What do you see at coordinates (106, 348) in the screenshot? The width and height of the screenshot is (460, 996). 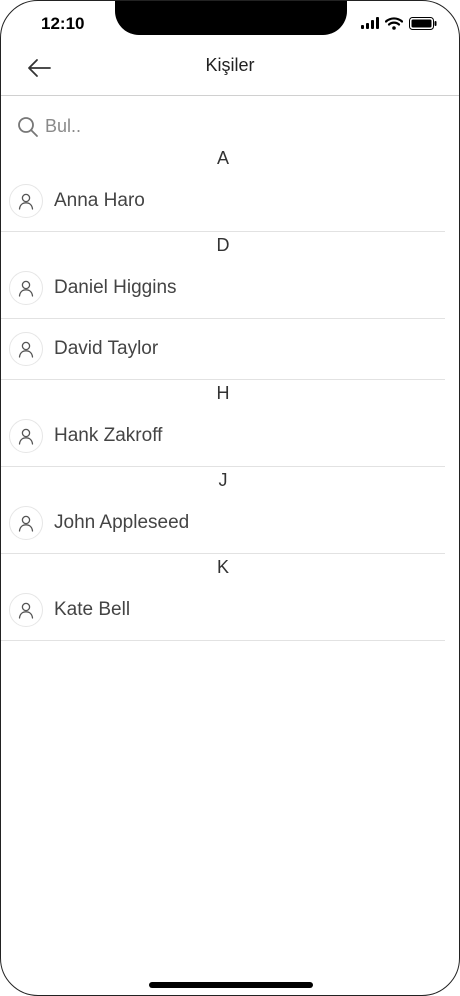 I see `contact-name: David Taylor` at bounding box center [106, 348].